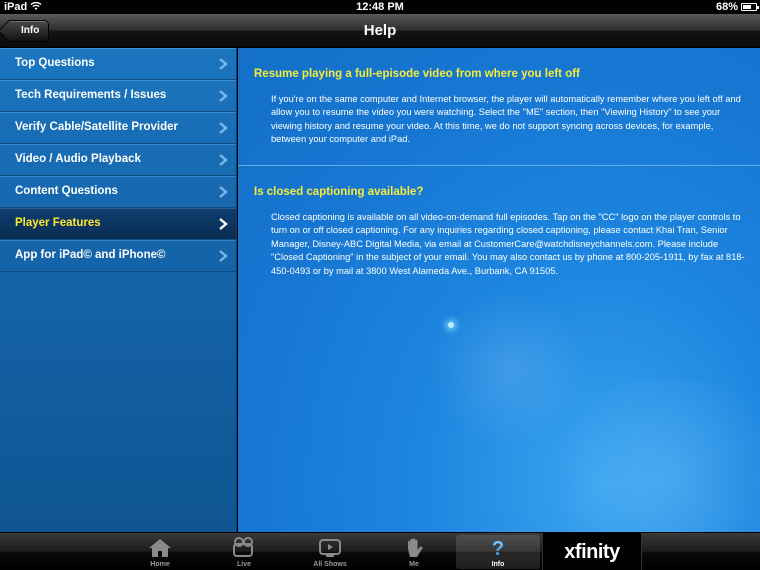 Image resolution: width=760 pixels, height=570 pixels. I want to click on sidebar-item: App for iPad© and iPhone©, so click(118, 256).